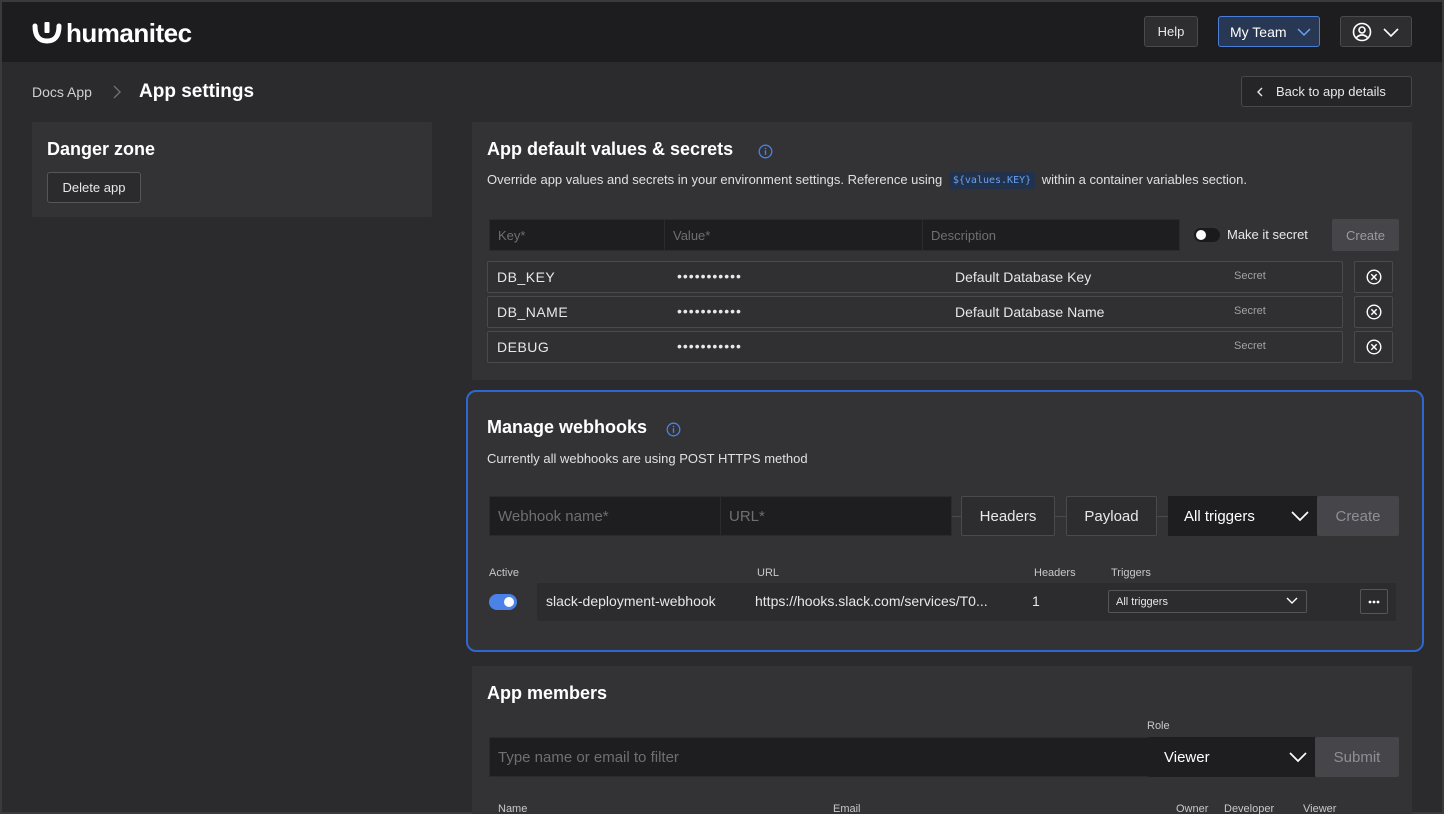 The width and height of the screenshot is (1444, 814). What do you see at coordinates (847, 808) in the screenshot?
I see `column-header-email: Email` at bounding box center [847, 808].